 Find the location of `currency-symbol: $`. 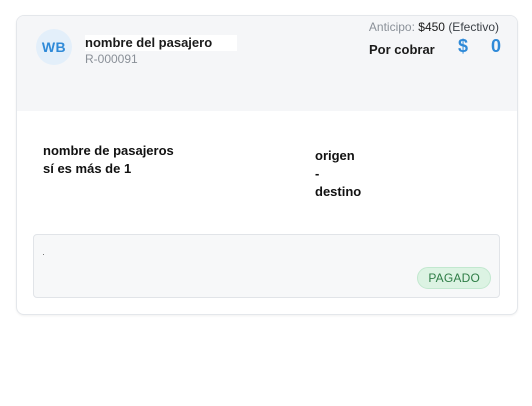

currency-symbol: $ is located at coordinates (463, 46).